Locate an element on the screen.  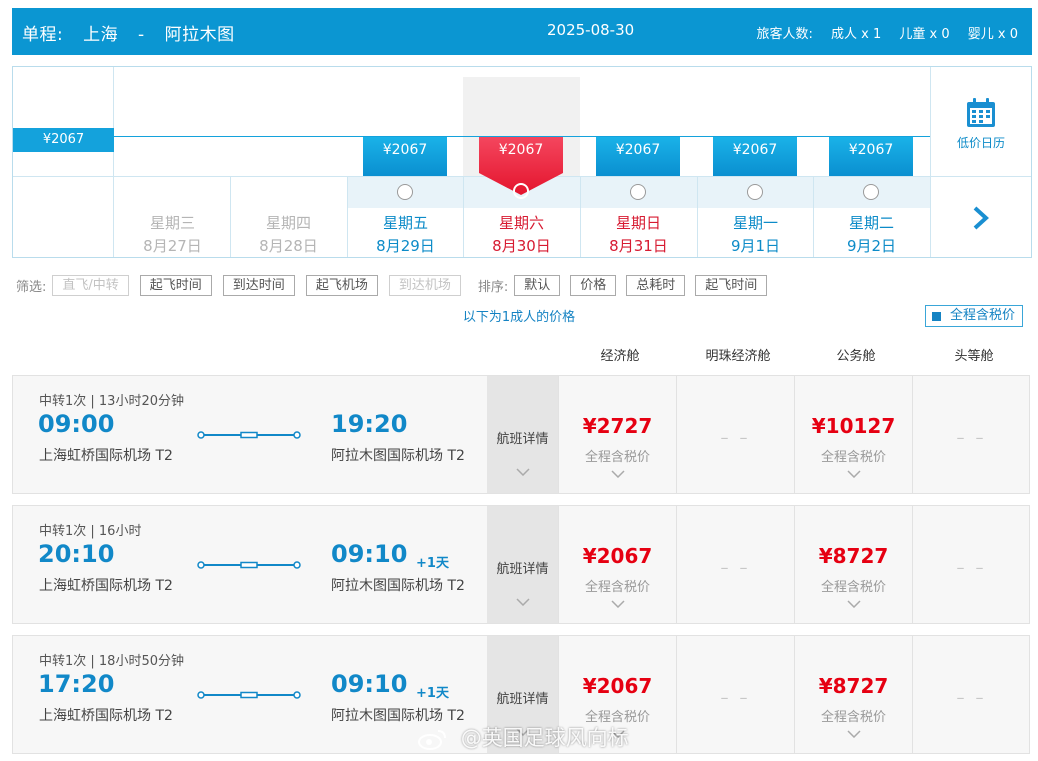
filter-direct-transfer: 直飞/中转 is located at coordinates (90, 285).